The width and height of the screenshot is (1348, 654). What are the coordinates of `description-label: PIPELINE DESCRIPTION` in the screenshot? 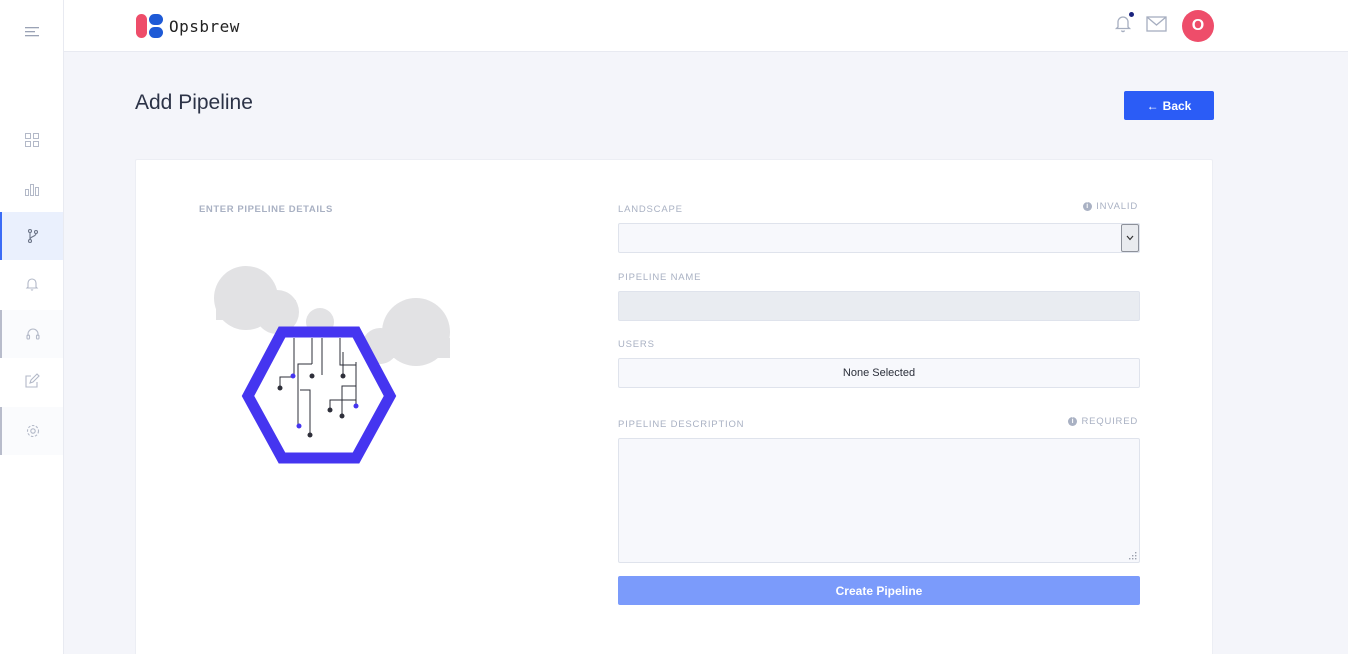 It's located at (681, 424).